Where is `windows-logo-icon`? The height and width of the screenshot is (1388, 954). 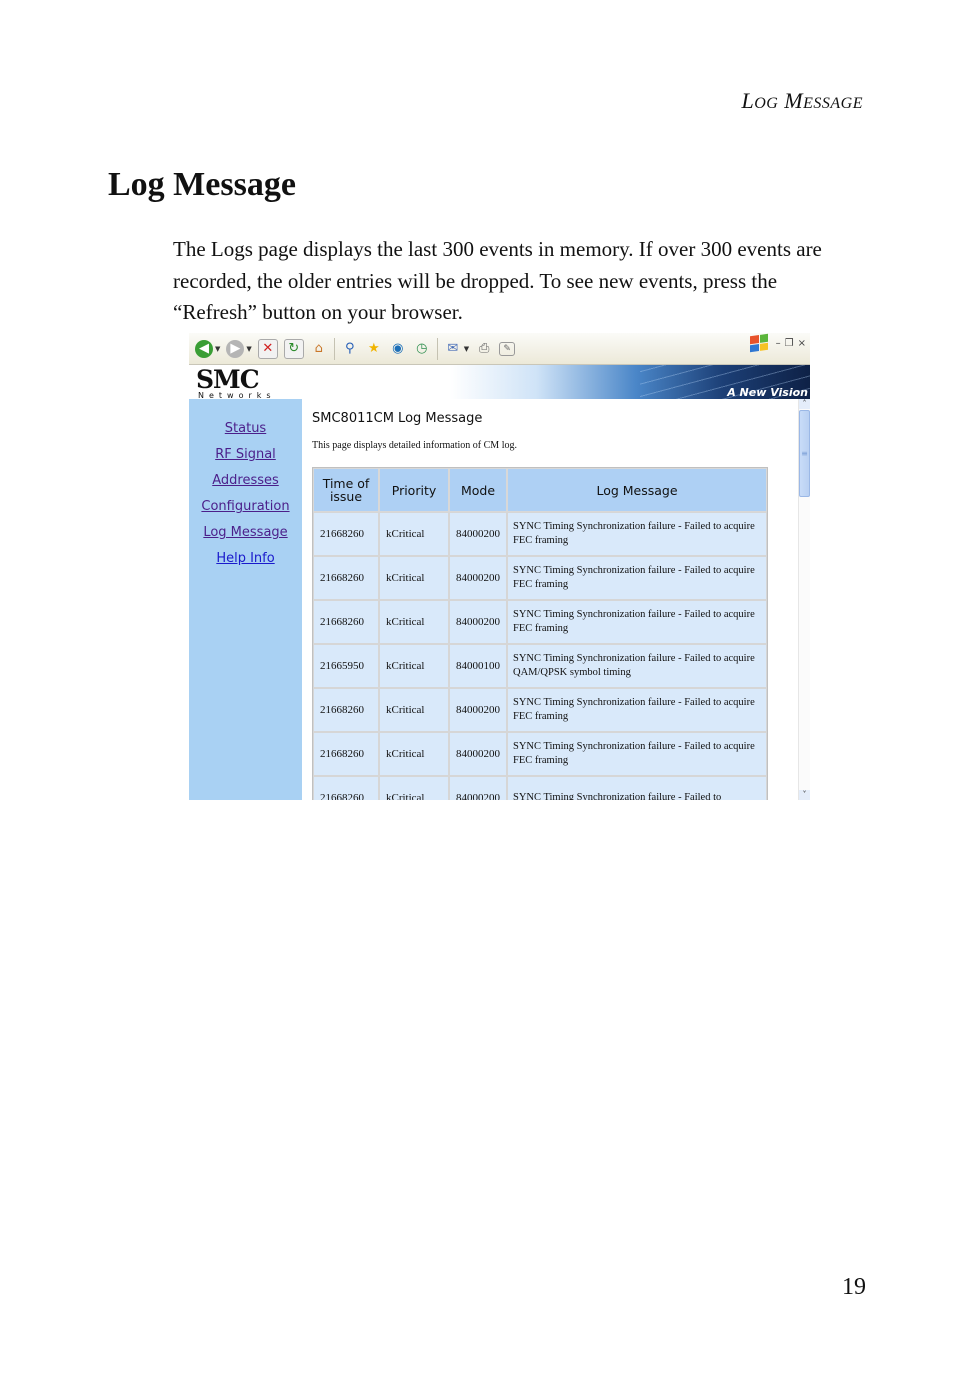
windows-logo-icon is located at coordinates (758, 343).